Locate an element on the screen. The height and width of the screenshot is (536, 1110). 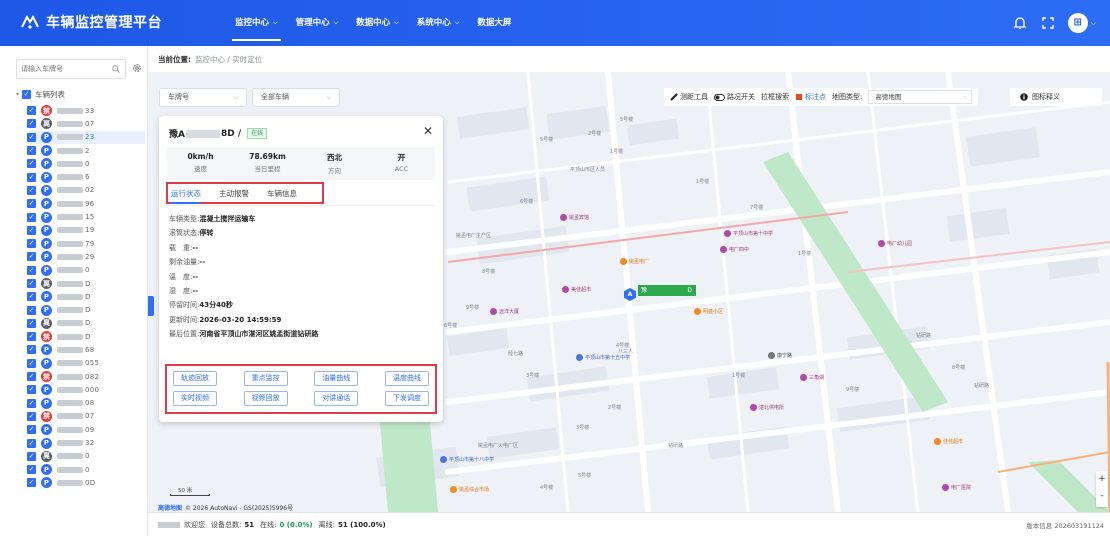
bell-icon is located at coordinates (1020, 23).